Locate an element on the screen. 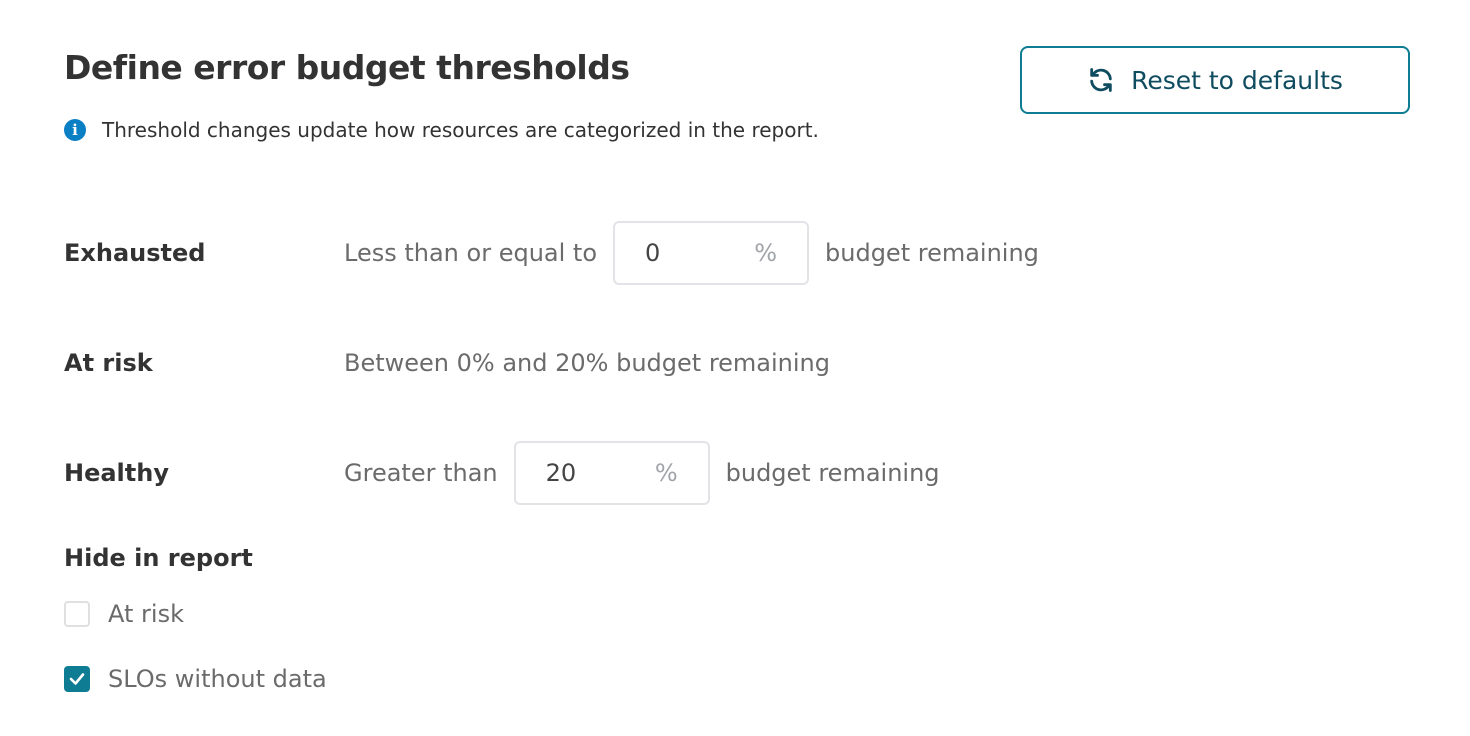 Image resolution: width=1470 pixels, height=736 pixels. info-icon: i is located at coordinates (75, 130).